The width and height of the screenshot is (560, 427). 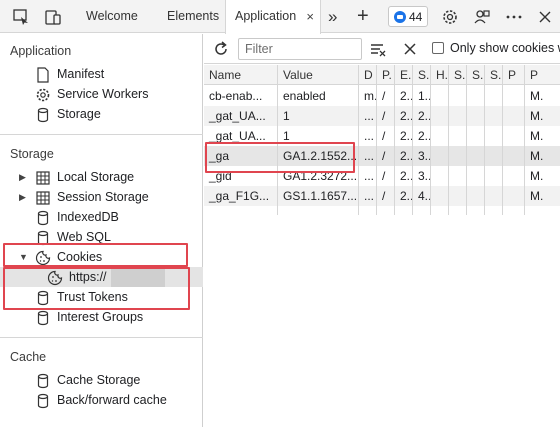 What do you see at coordinates (450, 17) in the screenshot?
I see `settings-gear-icon` at bounding box center [450, 17].